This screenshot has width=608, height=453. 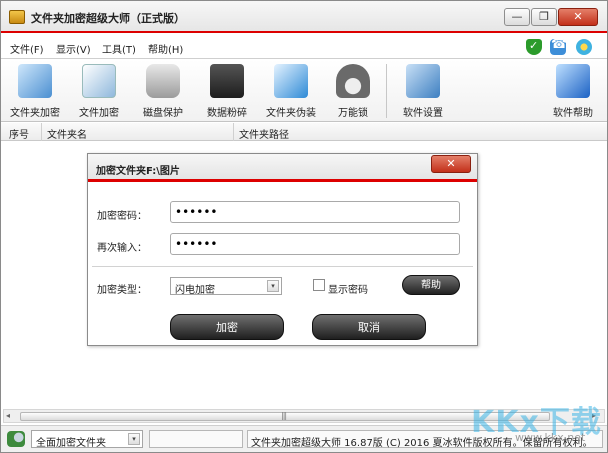 What do you see at coordinates (195, 290) in the screenshot?
I see `encrypt-type-value: 闪电加密` at bounding box center [195, 290].